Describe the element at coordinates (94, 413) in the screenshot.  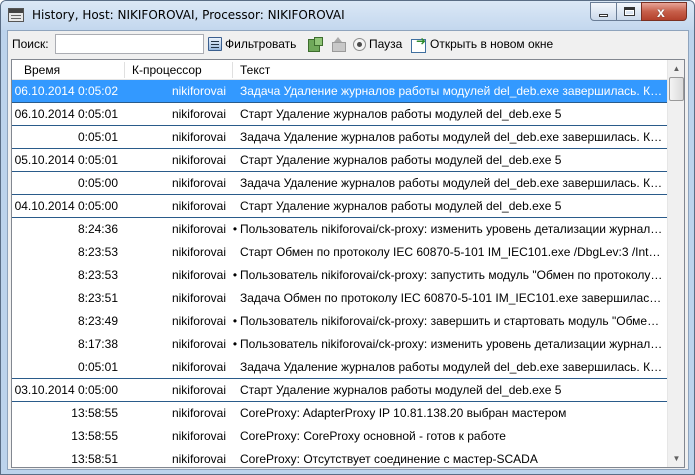
I see `row-time: 13:58:55` at that location.